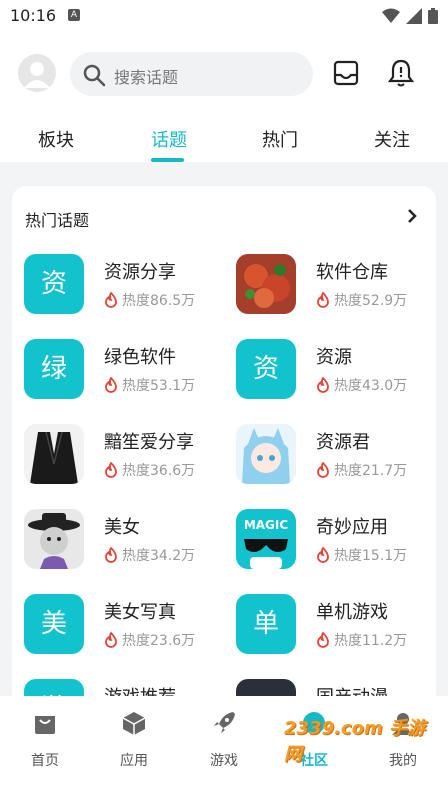 This screenshot has height=796, width=448. I want to click on topic-item: 绿 绿色软件 热度53.1万, so click(124, 371).